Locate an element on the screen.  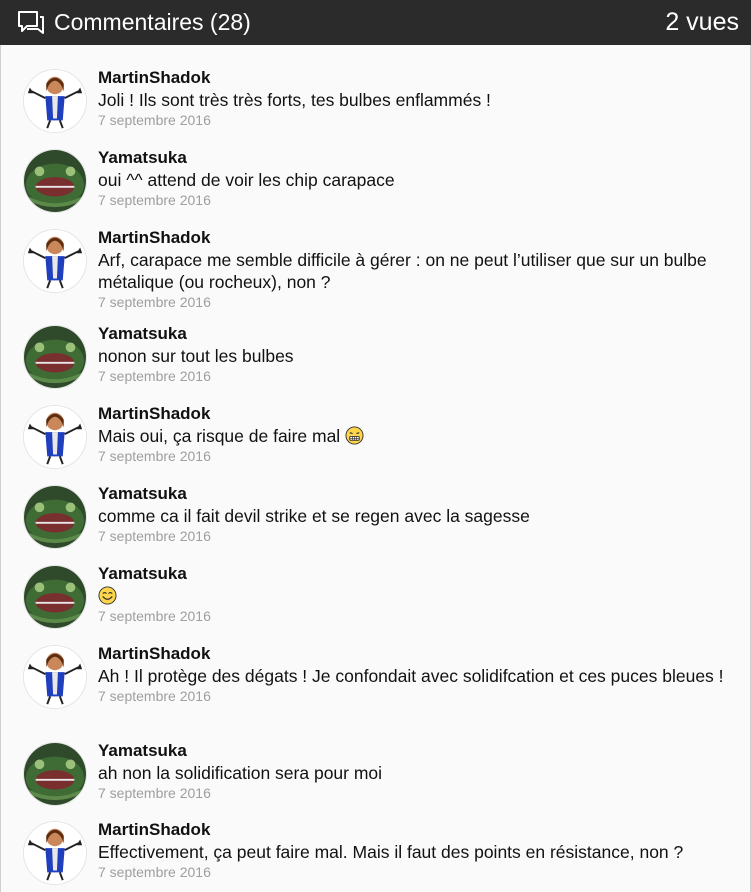
comments-title: Commentaires (28) is located at coordinates (152, 22).